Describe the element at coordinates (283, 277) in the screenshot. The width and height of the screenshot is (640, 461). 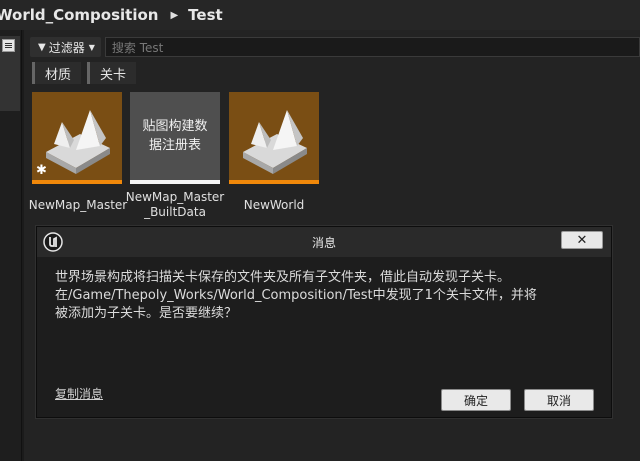
I see `message-line: 世界场景构成将扫描关卡保存的文件夹及所有子文件夹，借此自动发现子关卡。` at that location.